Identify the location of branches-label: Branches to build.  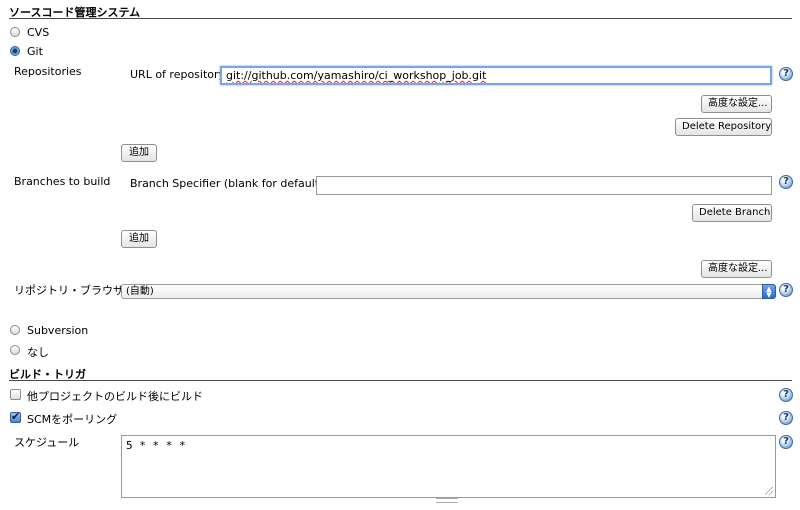
(62, 181).